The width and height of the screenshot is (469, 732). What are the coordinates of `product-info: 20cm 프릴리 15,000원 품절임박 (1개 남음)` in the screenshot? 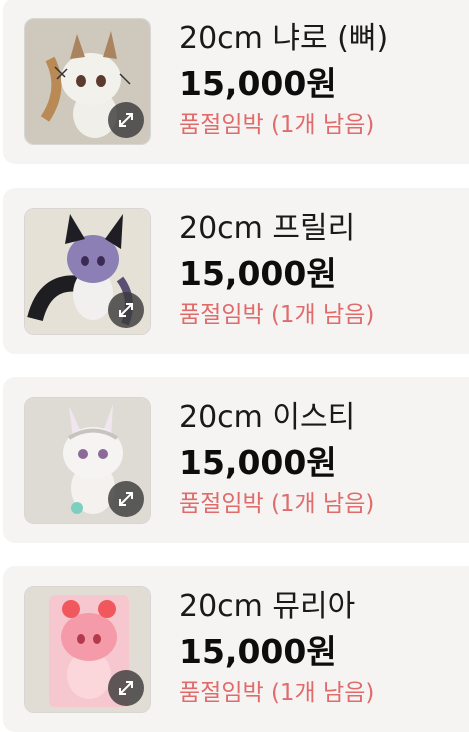 It's located at (276, 270).